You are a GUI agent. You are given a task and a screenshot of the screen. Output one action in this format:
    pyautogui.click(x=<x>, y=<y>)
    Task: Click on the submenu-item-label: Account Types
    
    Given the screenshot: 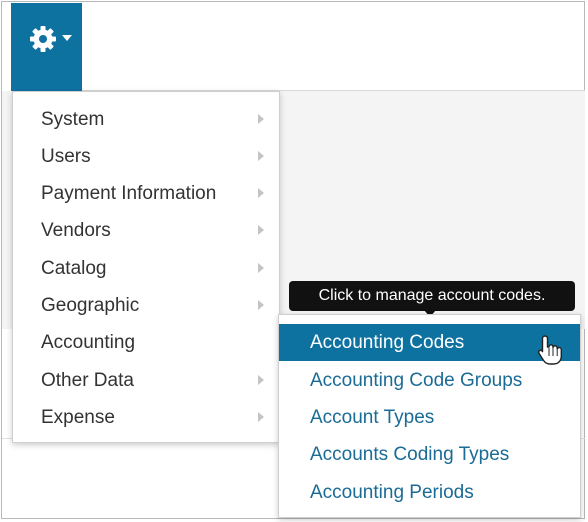 What is the action you would take?
    pyautogui.click(x=372, y=417)
    